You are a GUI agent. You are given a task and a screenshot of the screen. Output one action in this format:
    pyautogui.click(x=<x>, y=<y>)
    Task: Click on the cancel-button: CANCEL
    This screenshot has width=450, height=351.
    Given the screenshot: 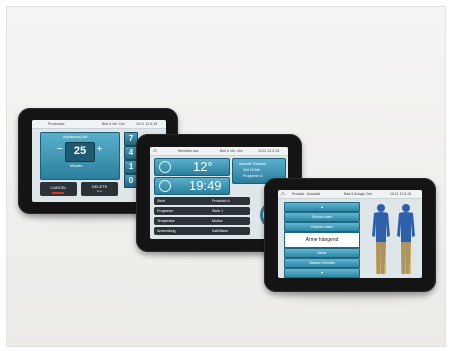 What is the action you would take?
    pyautogui.click(x=58, y=189)
    